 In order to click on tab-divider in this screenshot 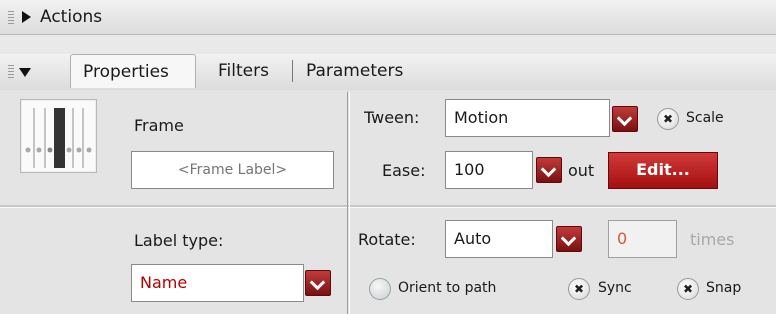, I will do `click(292, 71)`.